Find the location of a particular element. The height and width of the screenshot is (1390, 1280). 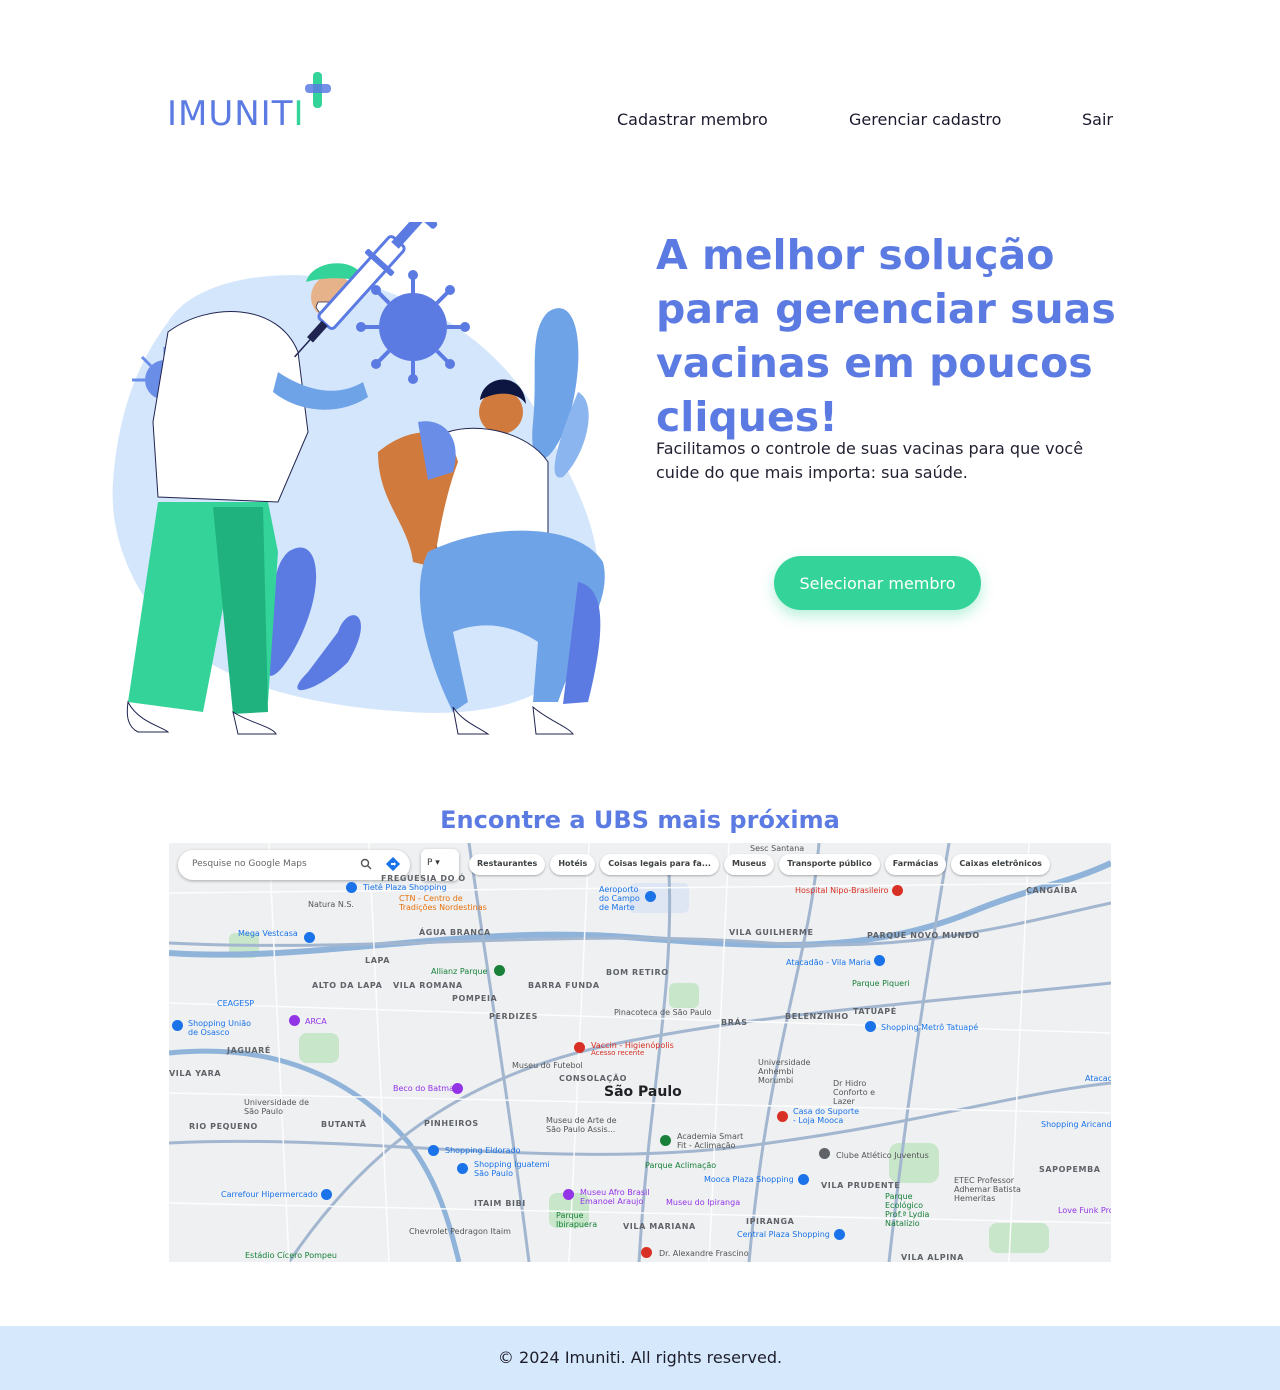

poi-label: CTN - Centro de Tradições Nordestinas is located at coordinates (444, 903).